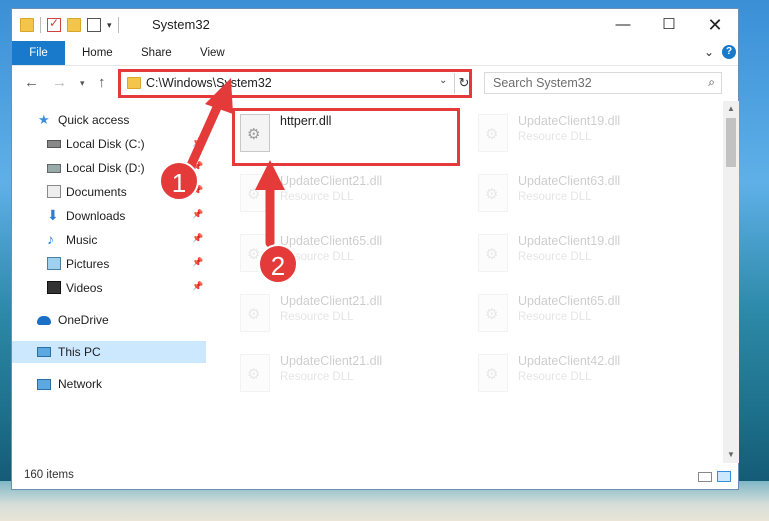 The image size is (769, 521). What do you see at coordinates (623, 25) in the screenshot?
I see `minimize-button: —` at bounding box center [623, 25].